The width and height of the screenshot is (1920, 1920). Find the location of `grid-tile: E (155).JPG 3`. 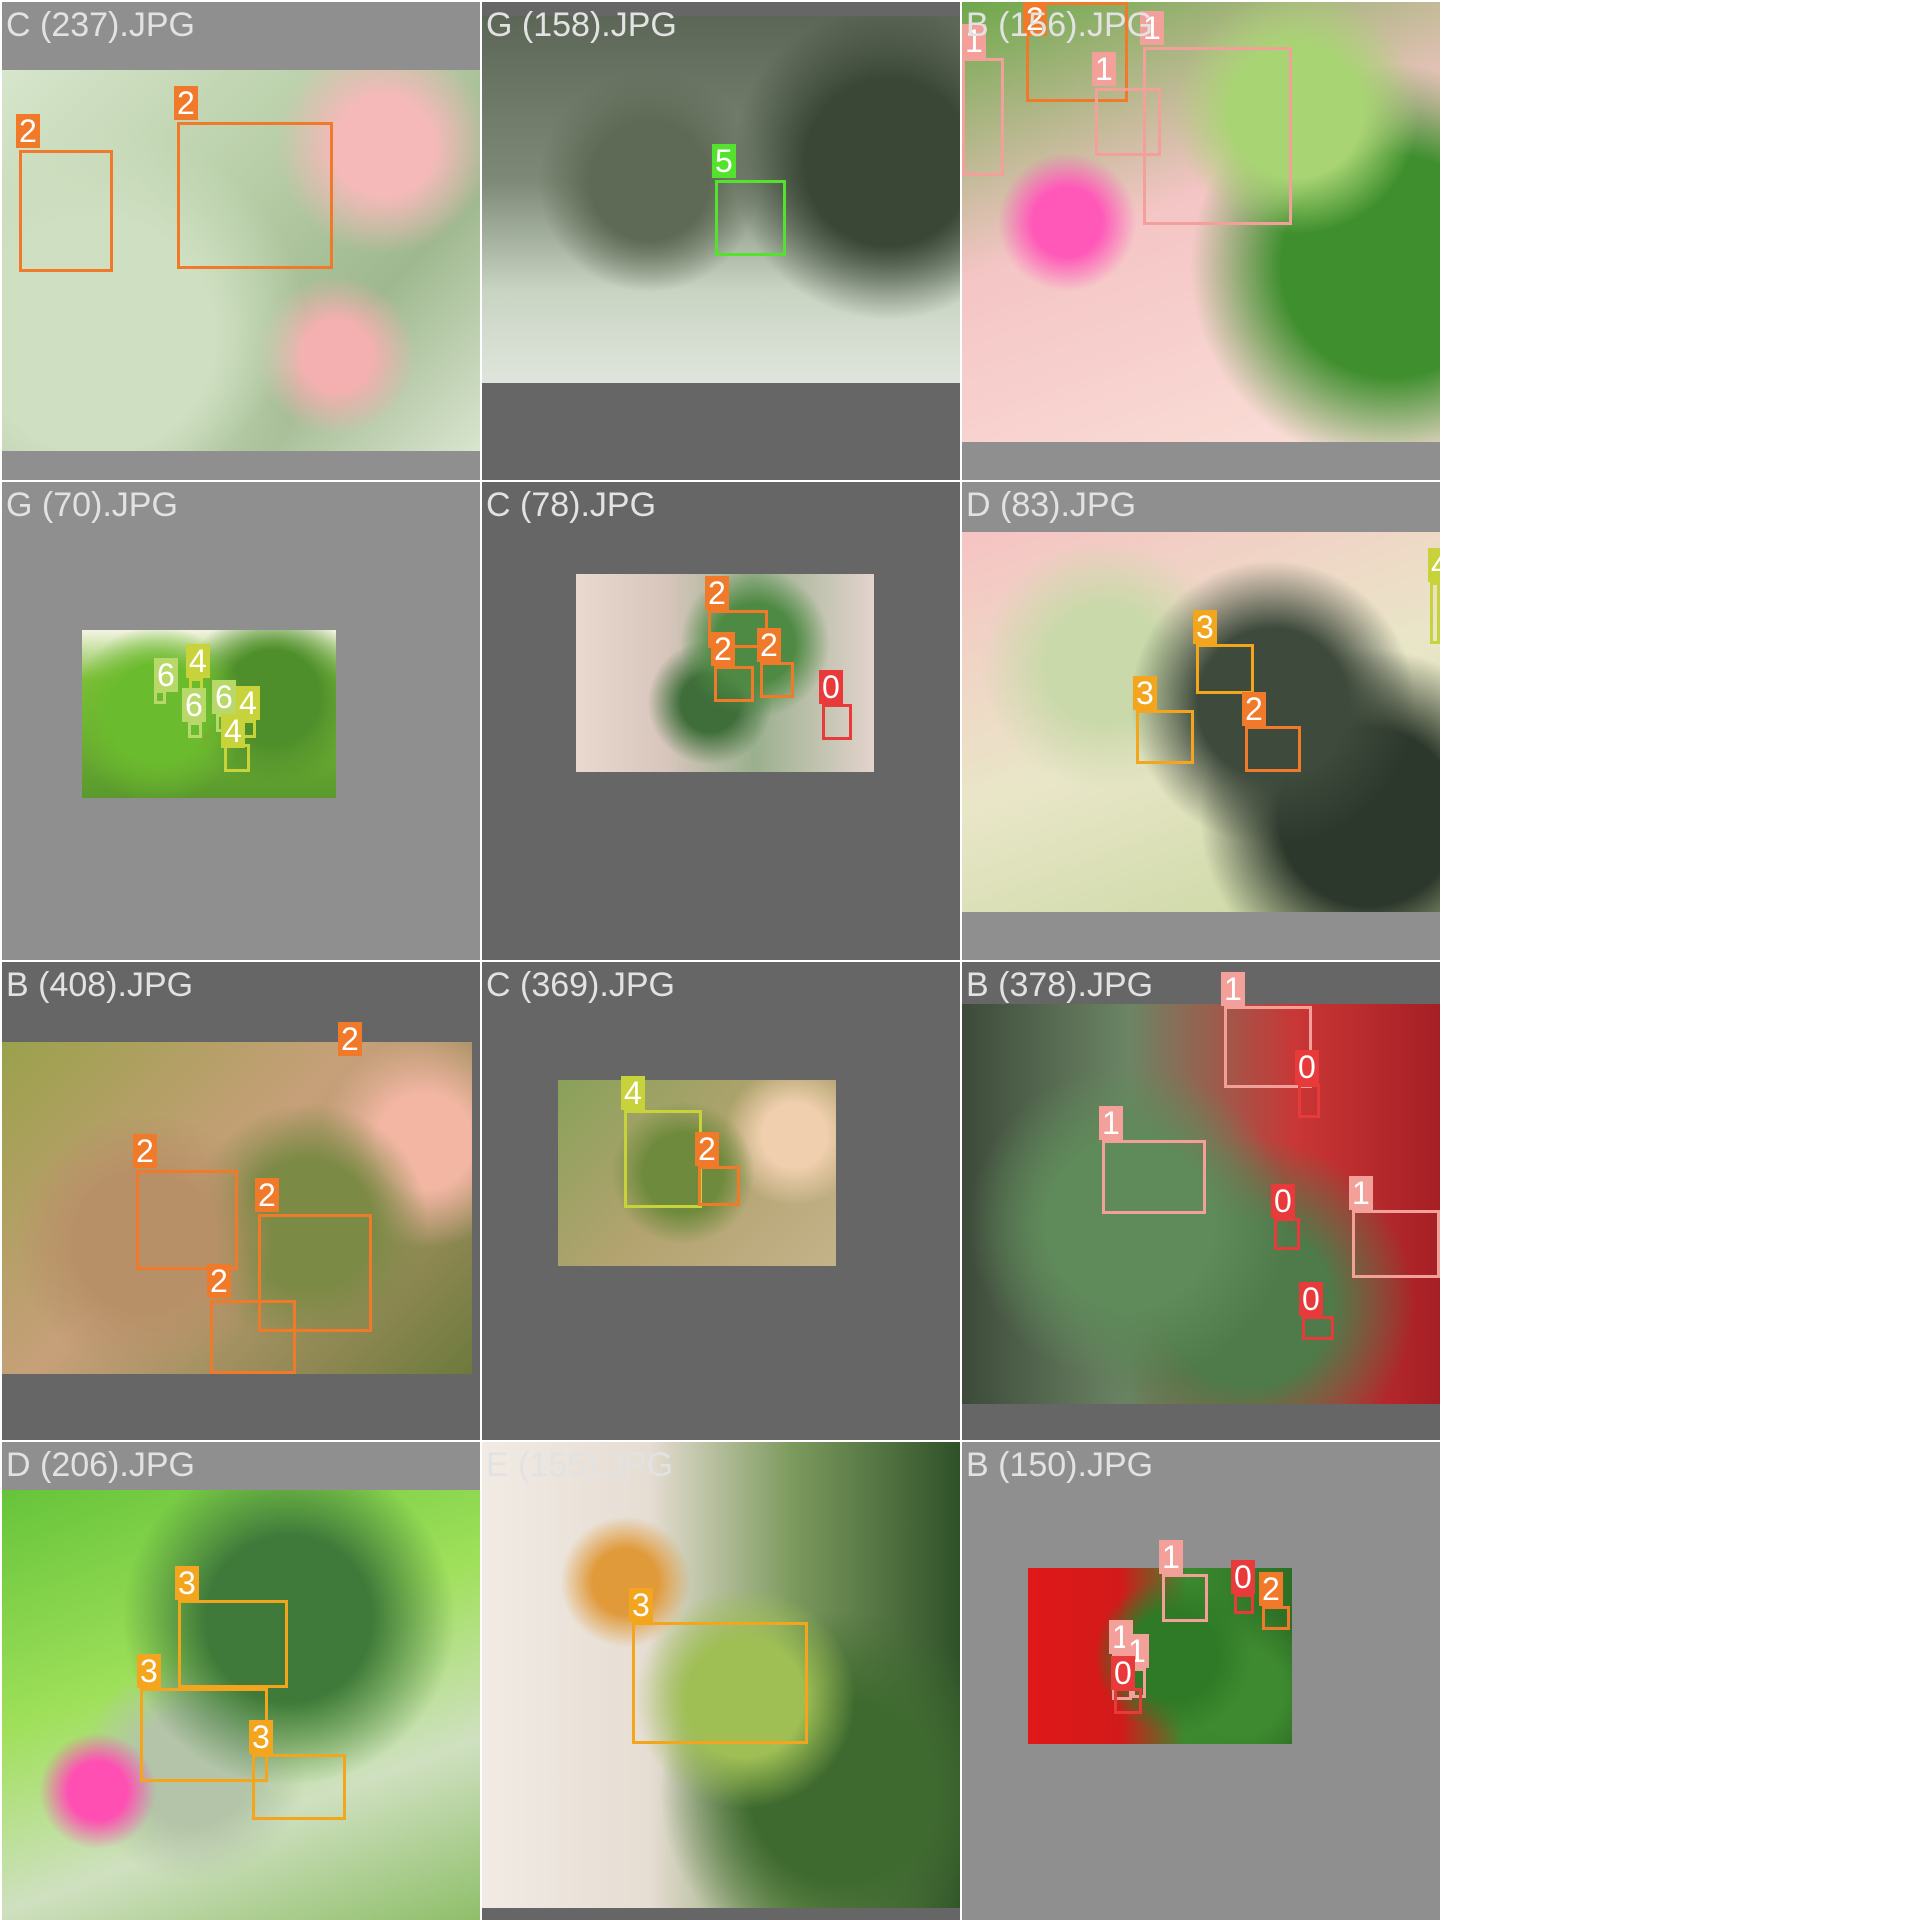

grid-tile: E (155).JPG 3 is located at coordinates (721, 1681).